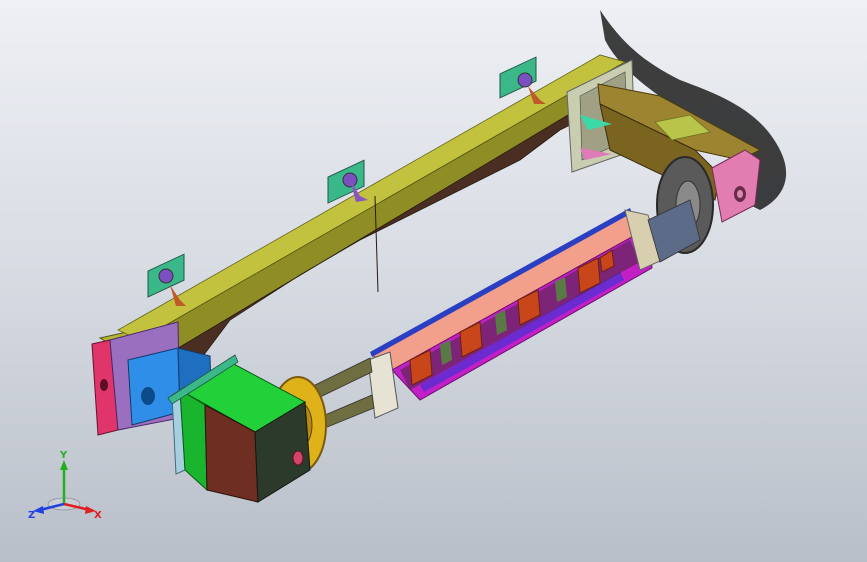  What do you see at coordinates (298, 458) in the screenshot?
I see `green-gearbox-shaft` at bounding box center [298, 458].